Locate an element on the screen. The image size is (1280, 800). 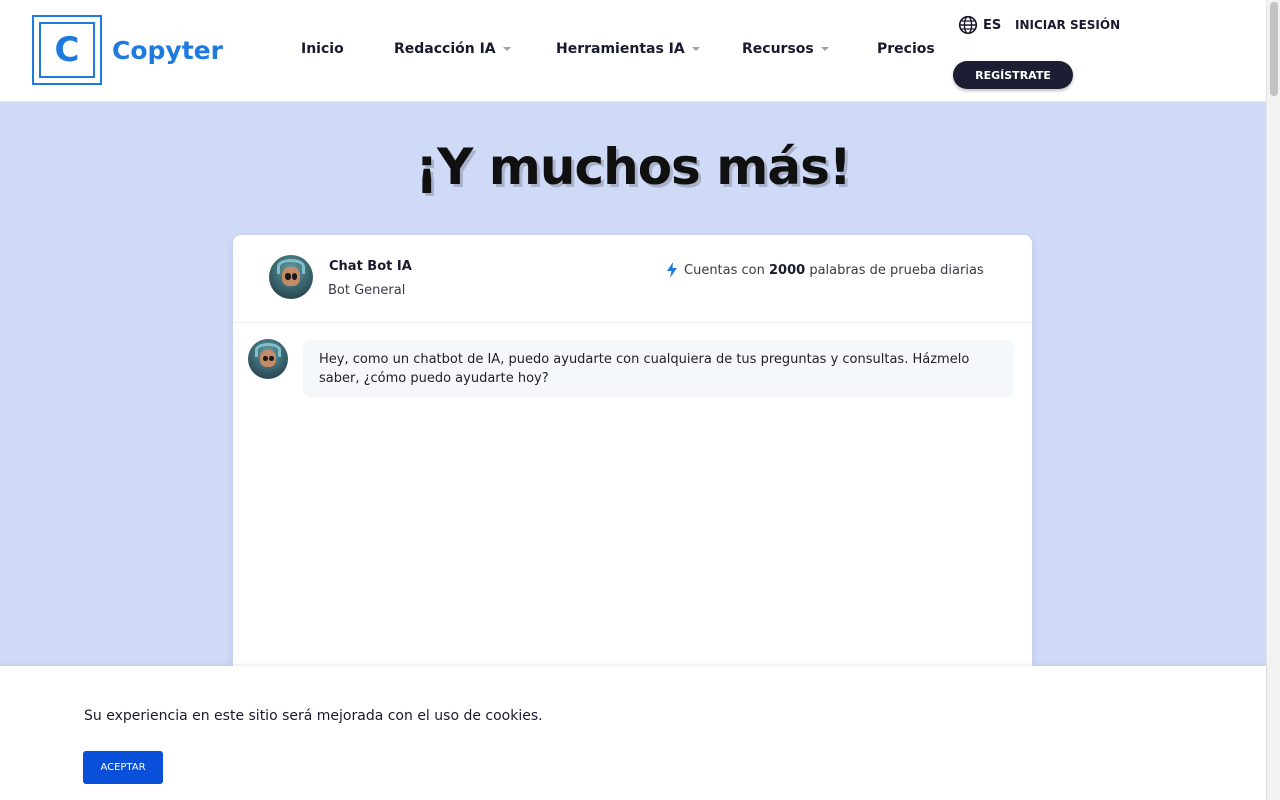
nav-item-herramientas-ia: Herramientas IA is located at coordinates (628, 49).